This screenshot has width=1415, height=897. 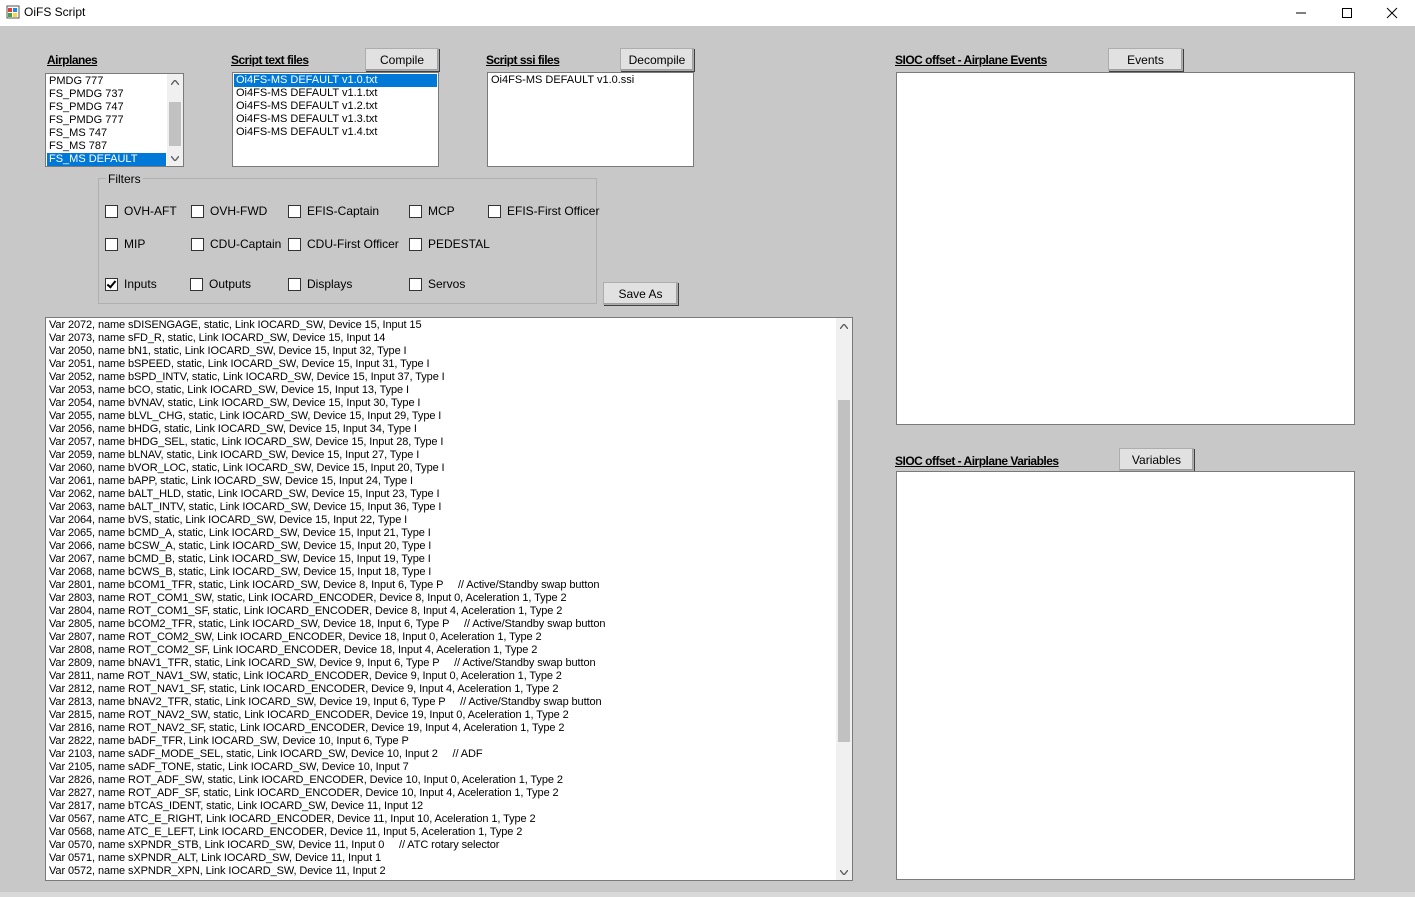 I want to click on filter-inputs: Inputs, so click(x=131, y=284).